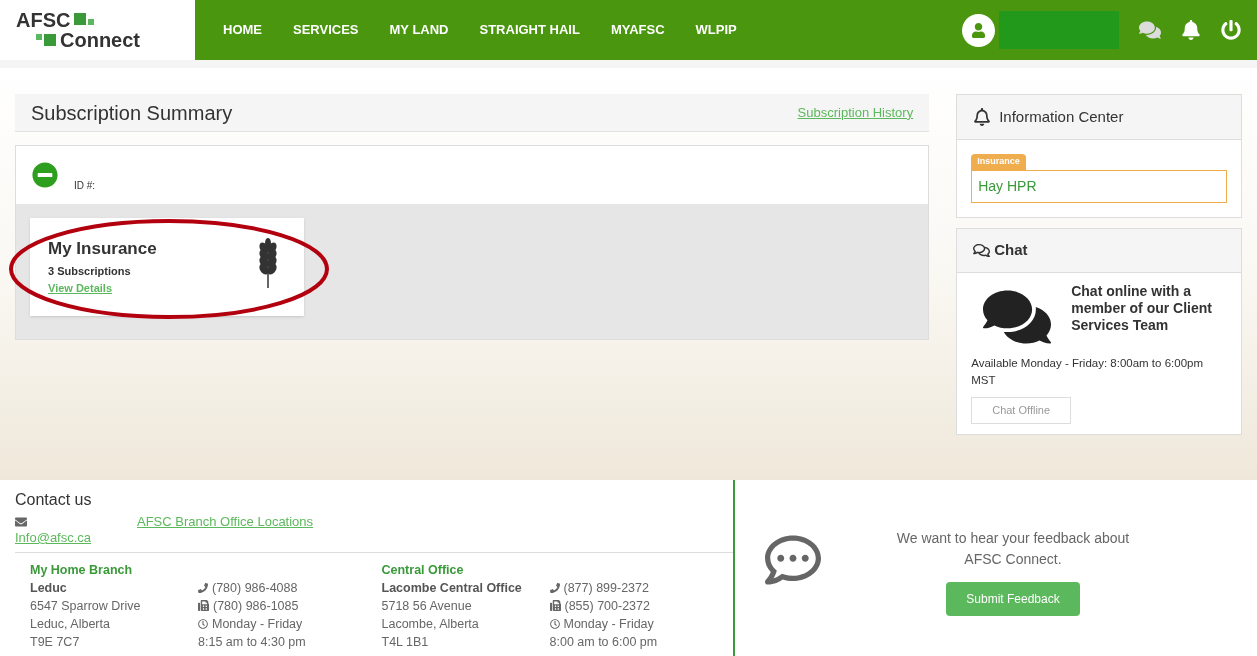 The height and width of the screenshot is (656, 1257). What do you see at coordinates (225, 522) in the screenshot?
I see `locations-link: AFSC Branch Office Locations` at bounding box center [225, 522].